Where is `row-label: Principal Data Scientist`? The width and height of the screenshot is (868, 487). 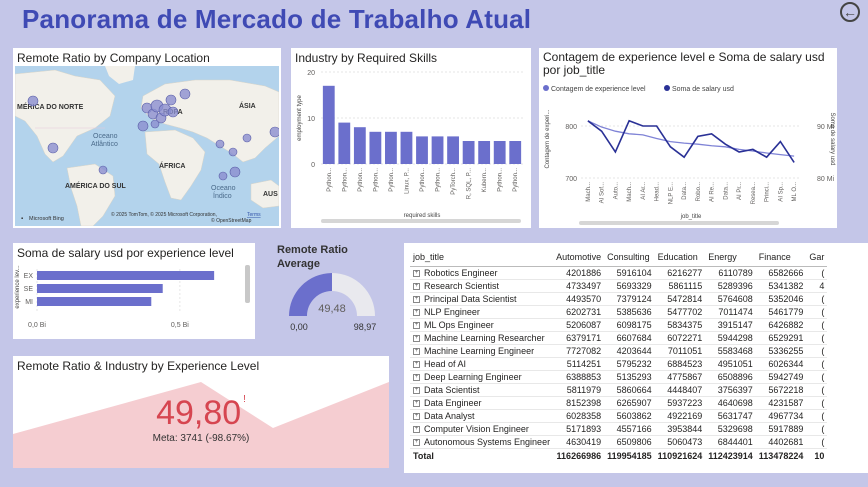
row-label: Principal Data Scientist is located at coordinates (470, 298).